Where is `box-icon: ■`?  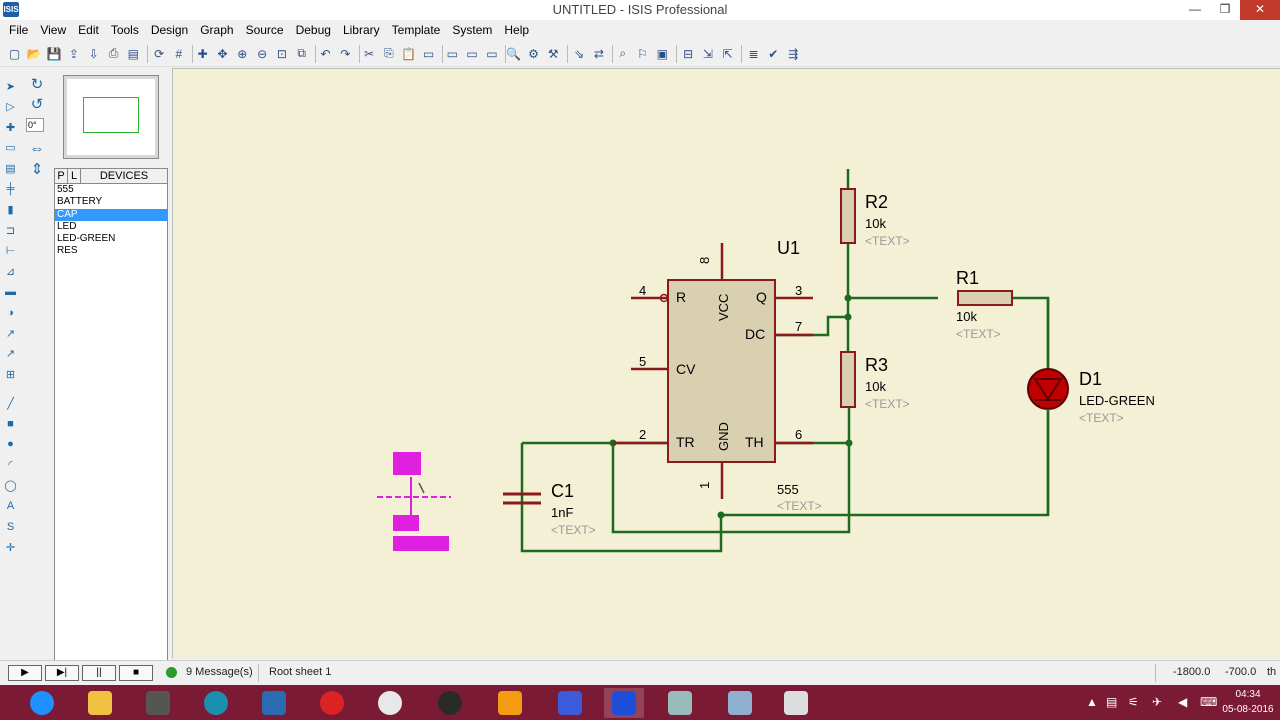 box-icon: ■ is located at coordinates (10, 424).